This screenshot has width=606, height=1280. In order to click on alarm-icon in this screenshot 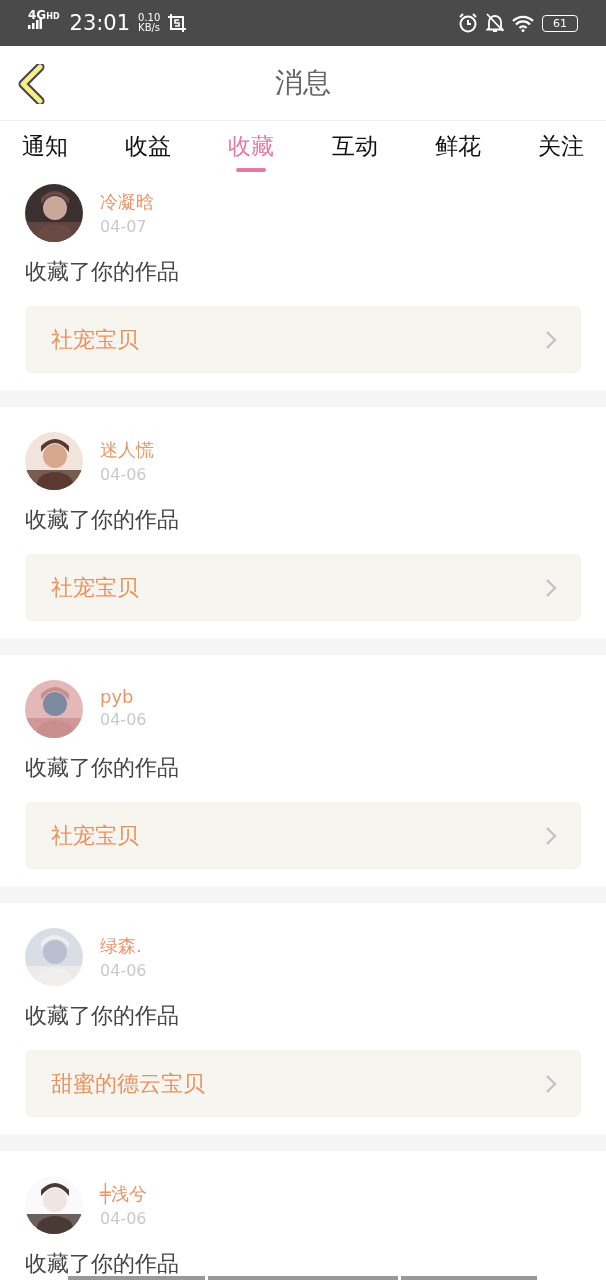, I will do `click(468, 23)`.